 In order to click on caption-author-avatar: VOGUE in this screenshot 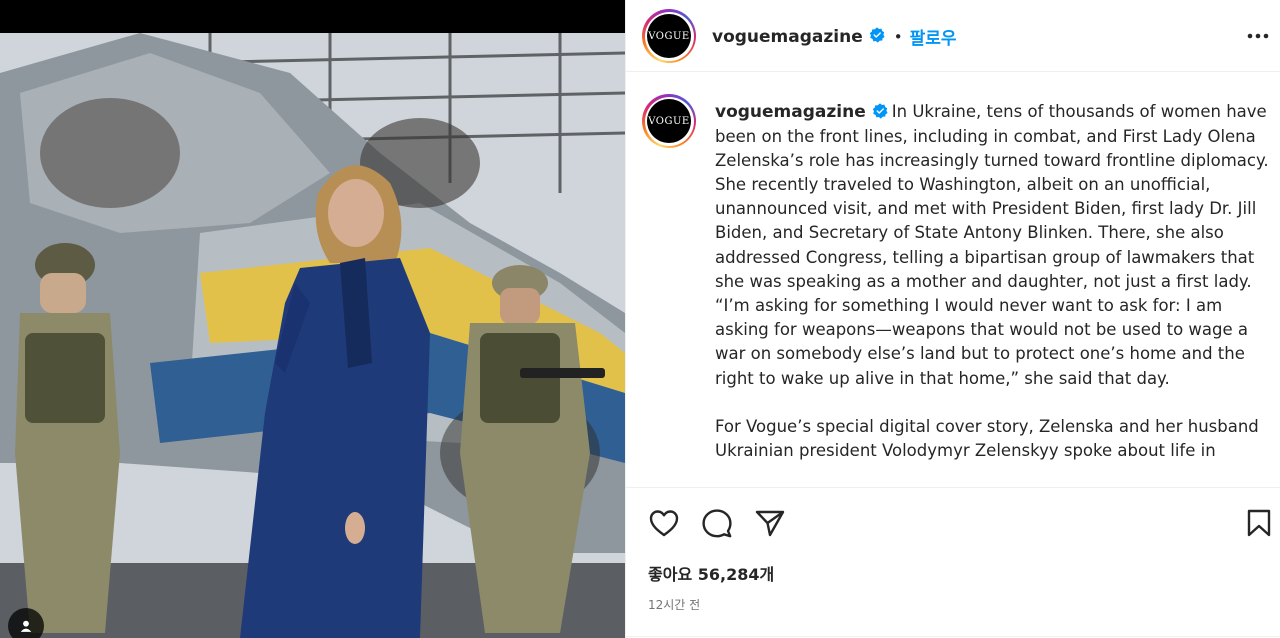, I will do `click(669, 121)`.